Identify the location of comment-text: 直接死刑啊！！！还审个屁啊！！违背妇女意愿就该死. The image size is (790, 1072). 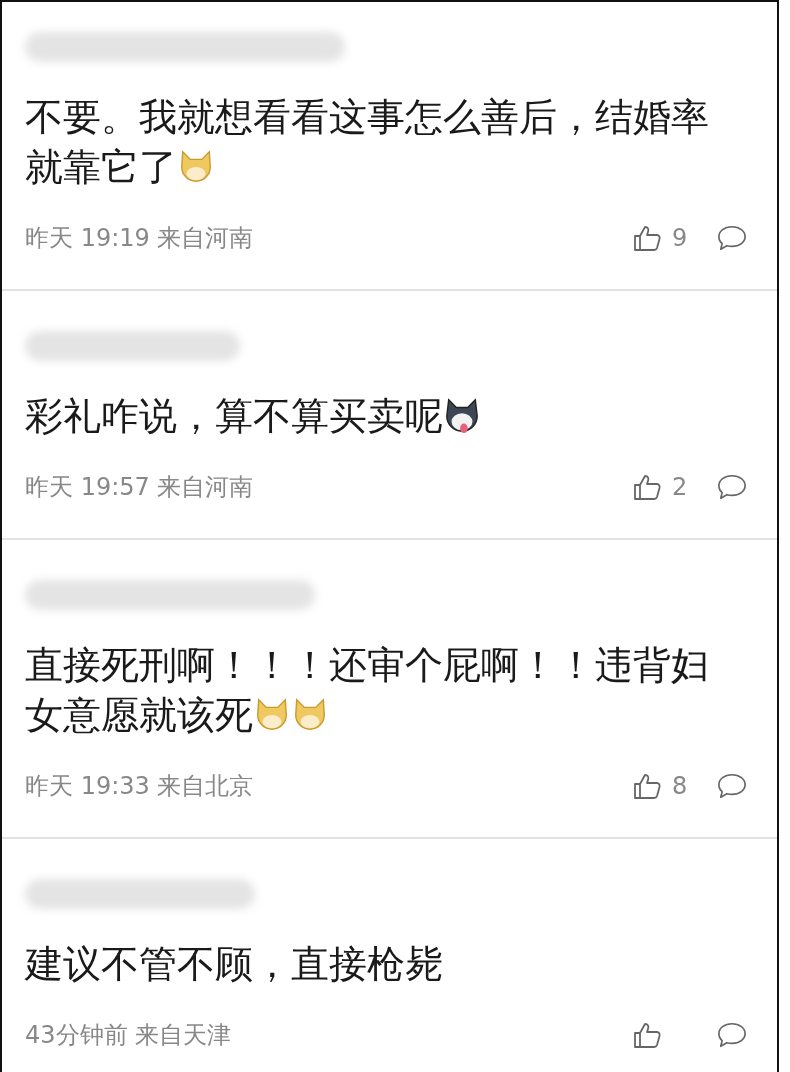
(367, 690).